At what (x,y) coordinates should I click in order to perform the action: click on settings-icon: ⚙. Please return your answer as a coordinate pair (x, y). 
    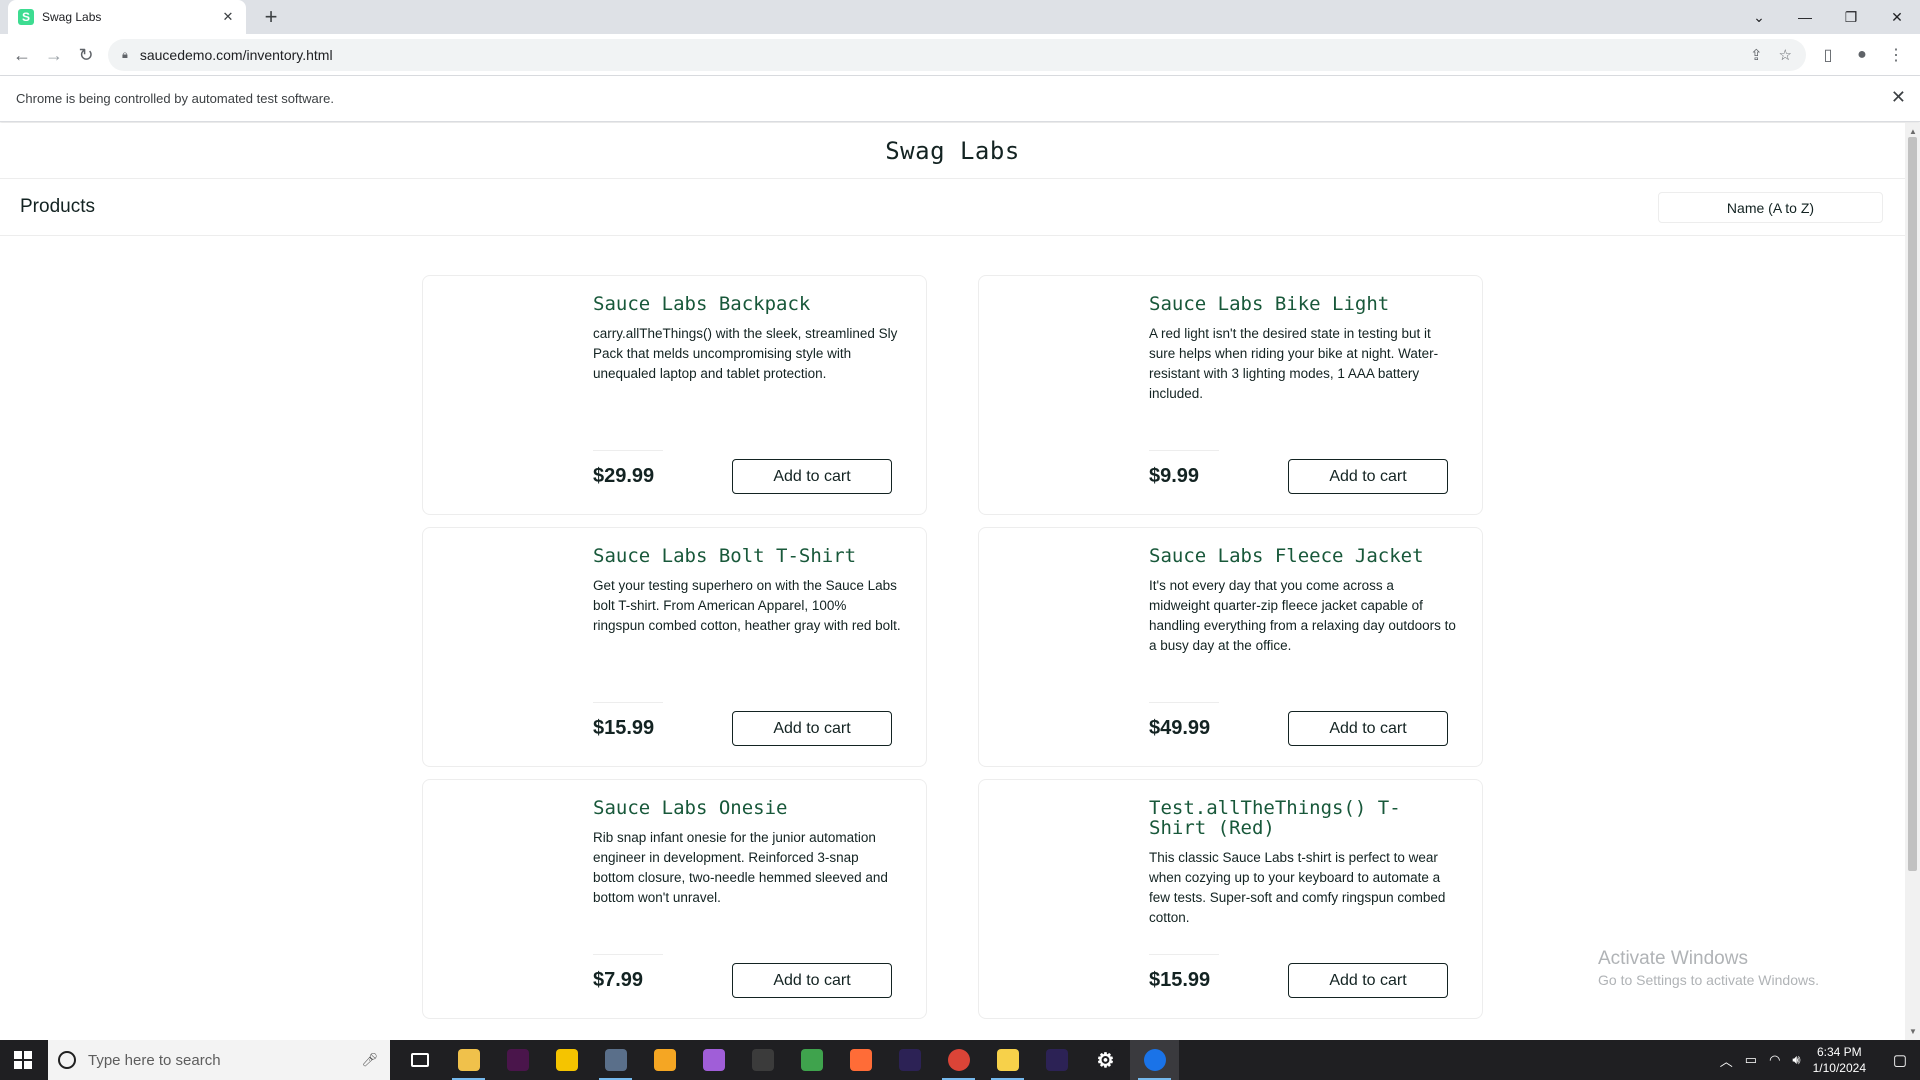
    Looking at the image, I should click on (1105, 1060).